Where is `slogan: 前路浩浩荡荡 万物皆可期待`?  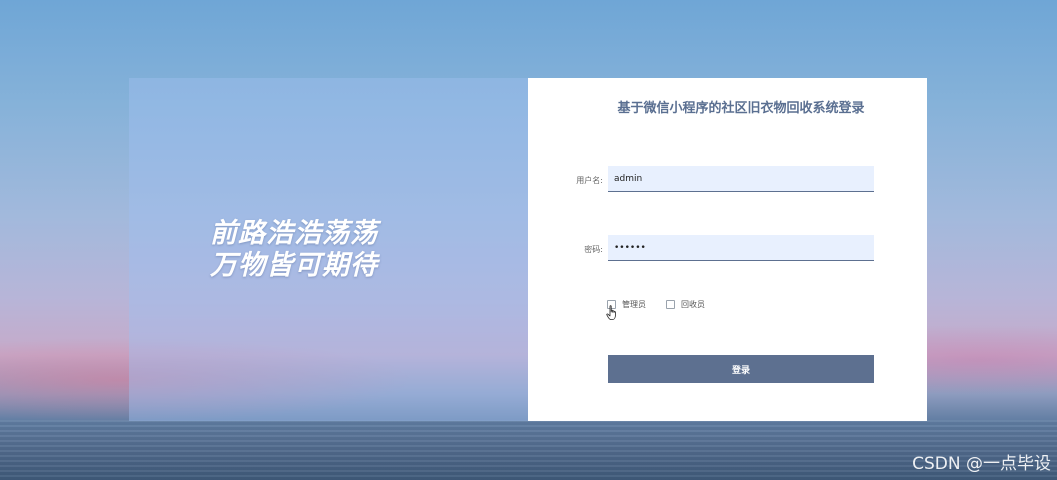
slogan: 前路浩浩荡荡 万物皆可期待 is located at coordinates (294, 250).